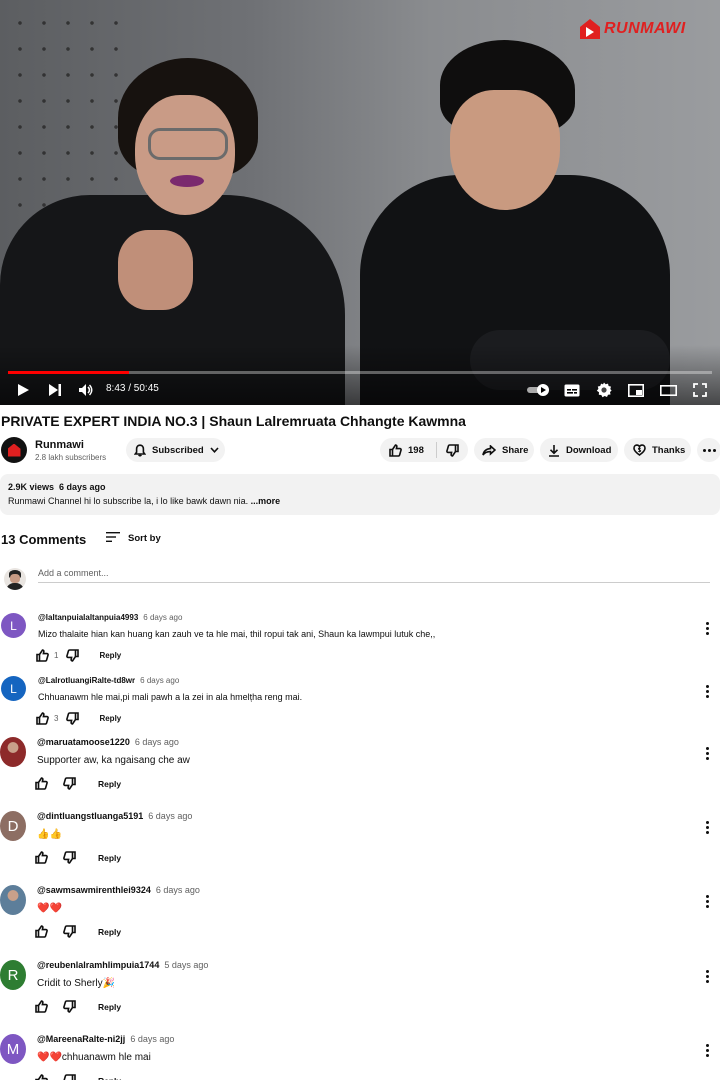 The image size is (720, 1080). Describe the element at coordinates (639, 450) in the screenshot. I see `thanks-heart-dollar-icon` at that location.